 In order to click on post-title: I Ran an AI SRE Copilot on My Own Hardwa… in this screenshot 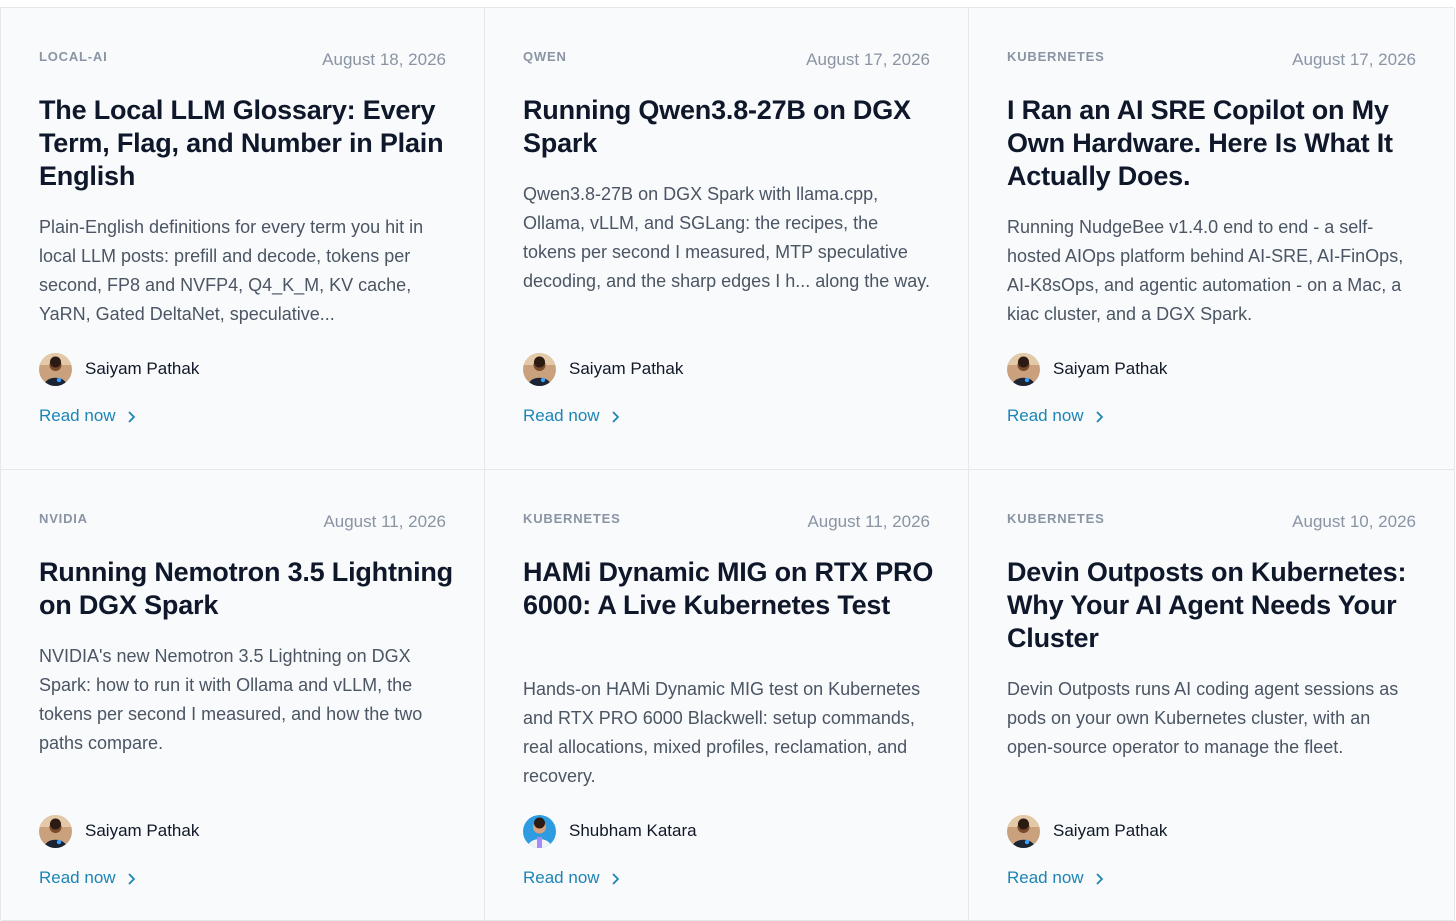, I will do `click(1215, 143)`.